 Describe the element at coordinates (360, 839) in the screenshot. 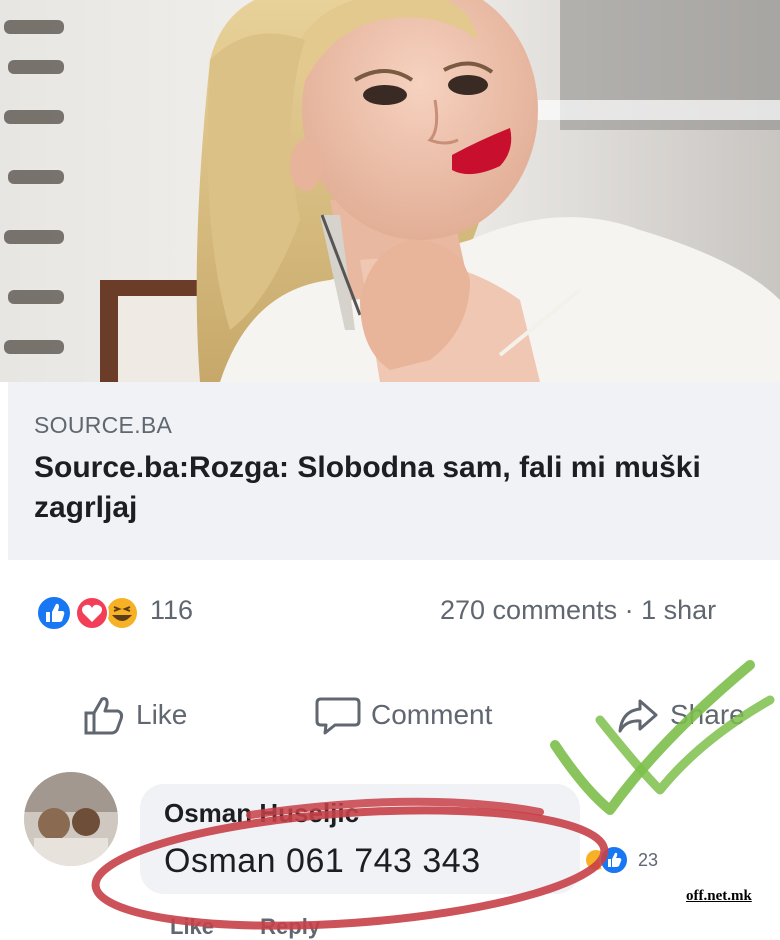

I see `comment-bubble: Osman Huseljic Osman 061 743 343` at that location.